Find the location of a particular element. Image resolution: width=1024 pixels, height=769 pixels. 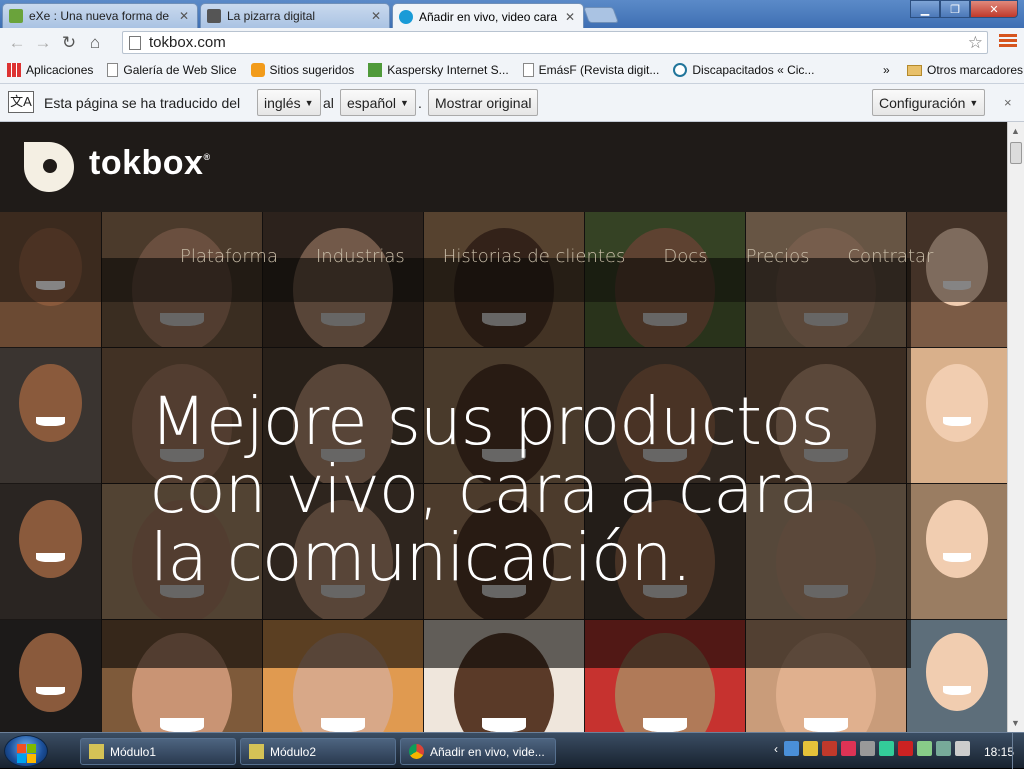

more-bookmarks-button: » is located at coordinates (886, 70).